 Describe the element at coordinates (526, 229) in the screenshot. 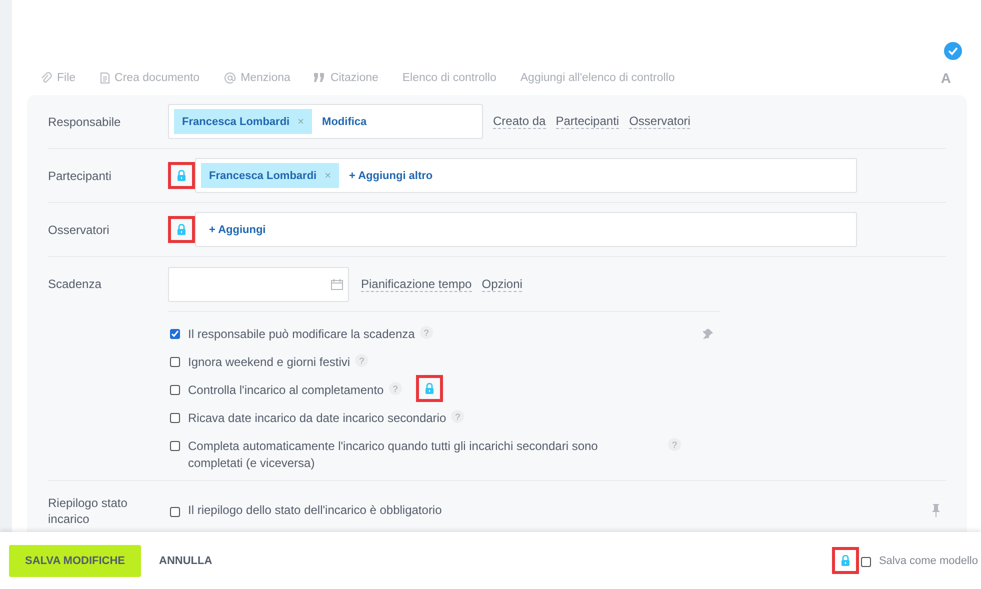

I see `observers-field: + Aggiungi` at that location.